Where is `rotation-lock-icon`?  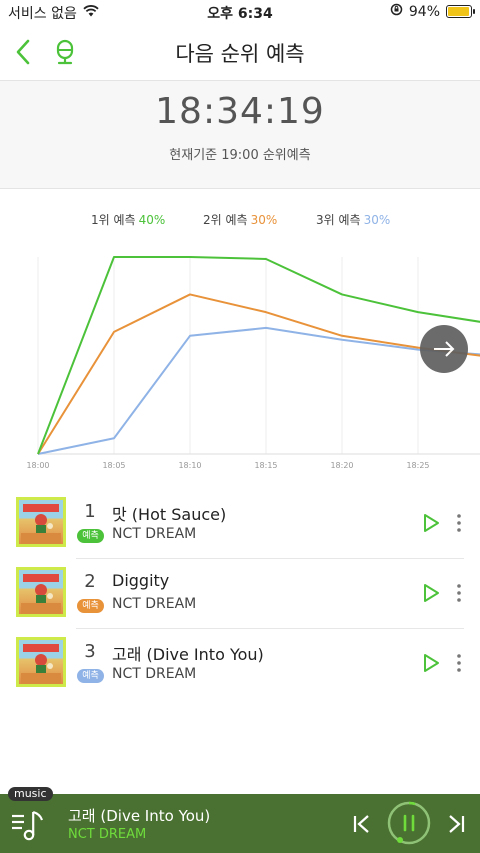
rotation-lock-icon is located at coordinates (396, 11).